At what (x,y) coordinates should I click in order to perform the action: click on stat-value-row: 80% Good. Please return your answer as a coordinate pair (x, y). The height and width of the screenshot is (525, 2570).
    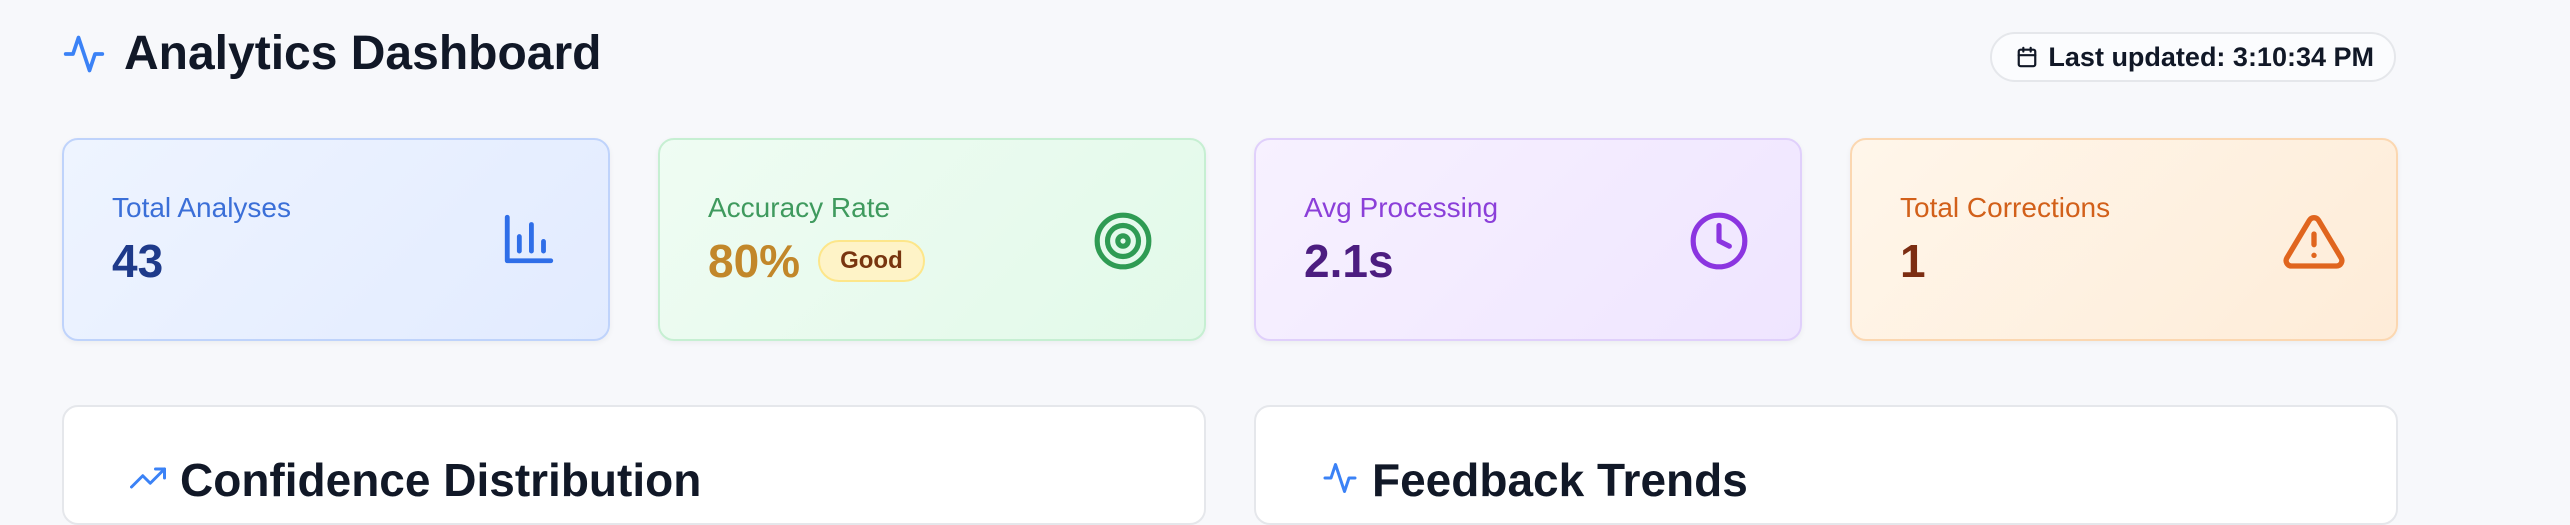
    Looking at the image, I should click on (816, 261).